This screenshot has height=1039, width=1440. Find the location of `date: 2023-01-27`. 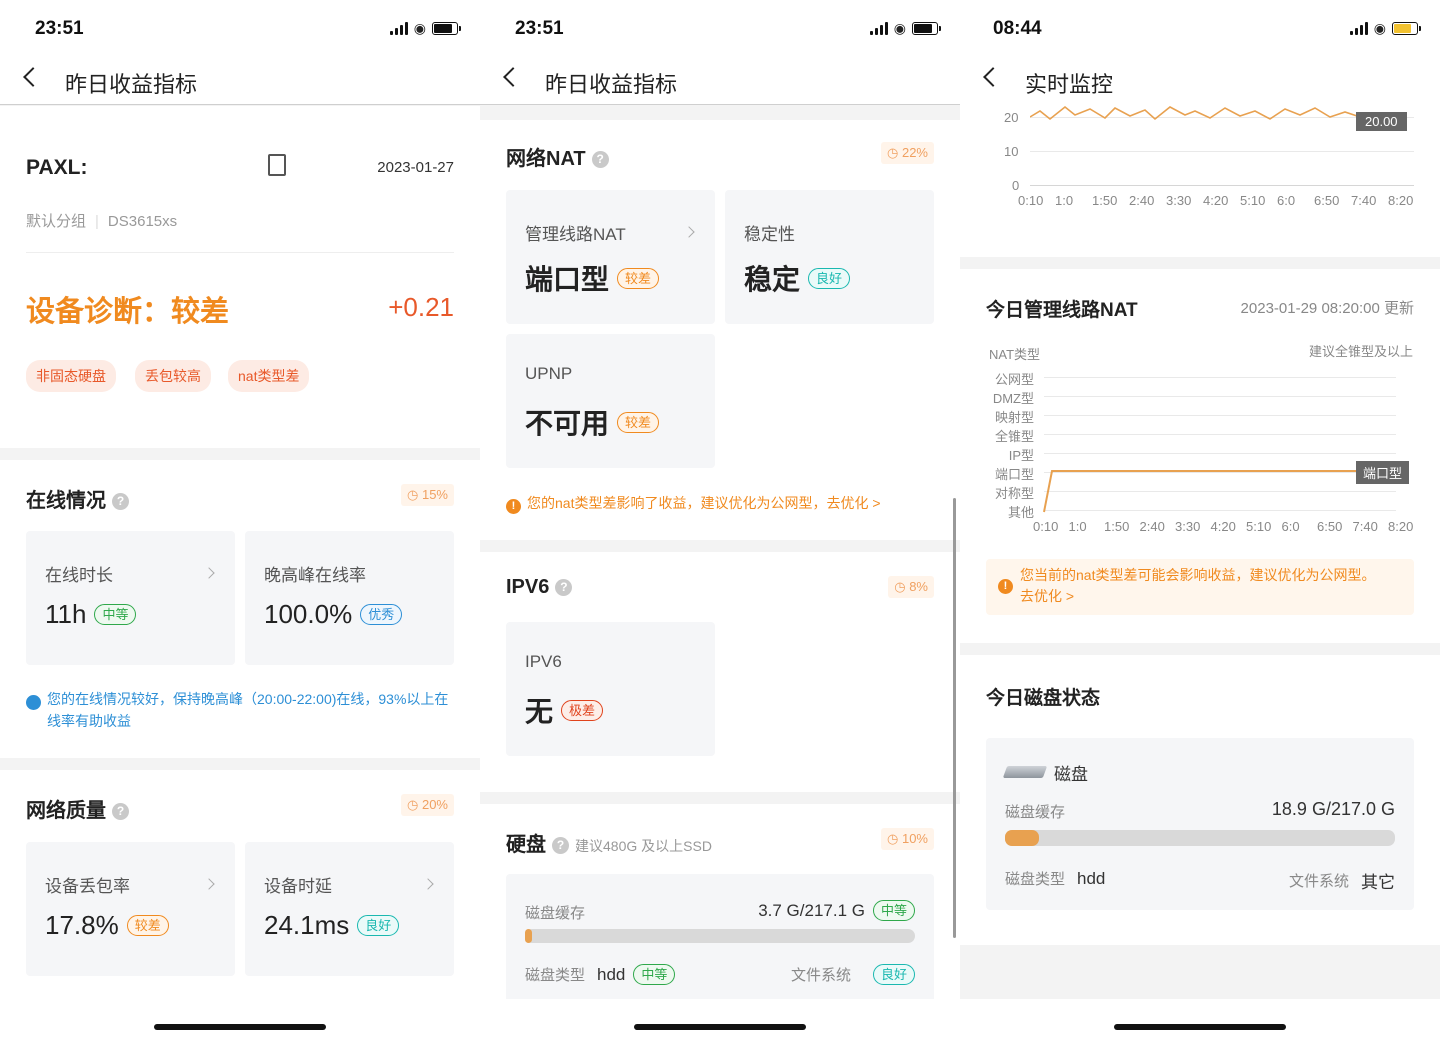

date: 2023-01-27 is located at coordinates (415, 167).